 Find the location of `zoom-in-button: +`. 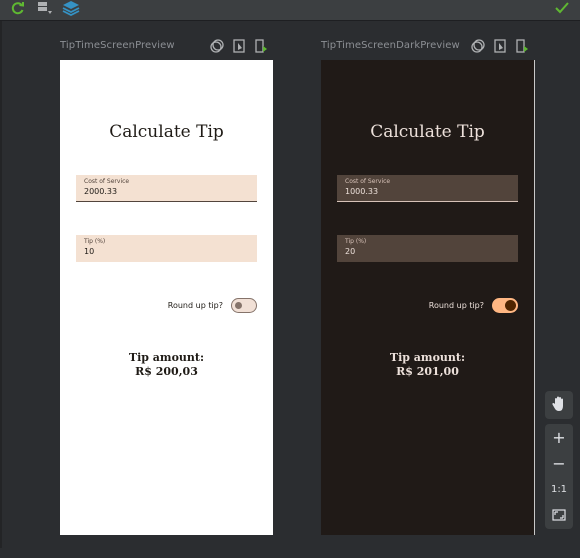

zoom-in-button: + is located at coordinates (559, 437).